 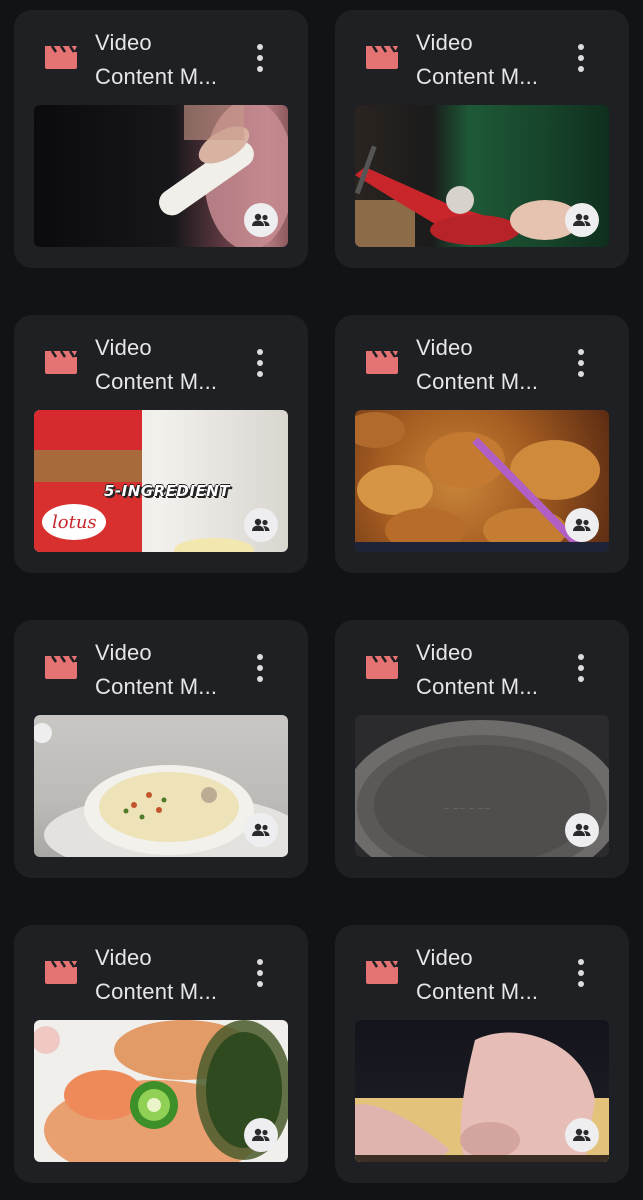 What do you see at coordinates (161, 481) in the screenshot?
I see `video-thumbnail: lotus 5-INGREDIENT` at bounding box center [161, 481].